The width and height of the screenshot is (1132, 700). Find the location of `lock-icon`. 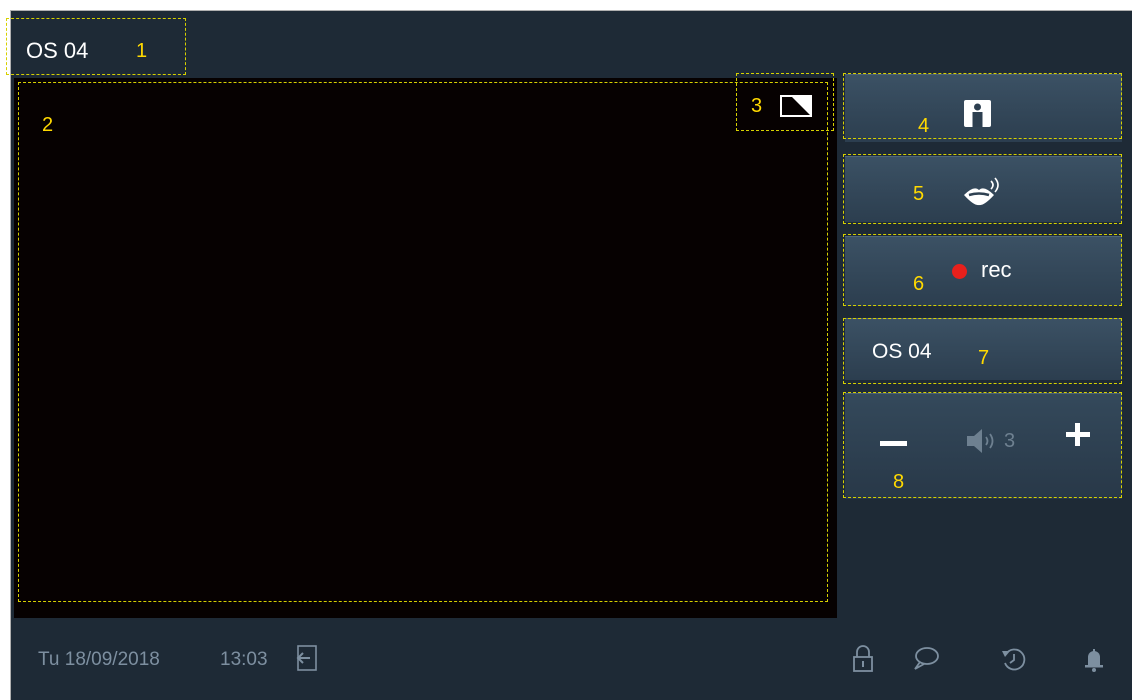

lock-icon is located at coordinates (863, 659).